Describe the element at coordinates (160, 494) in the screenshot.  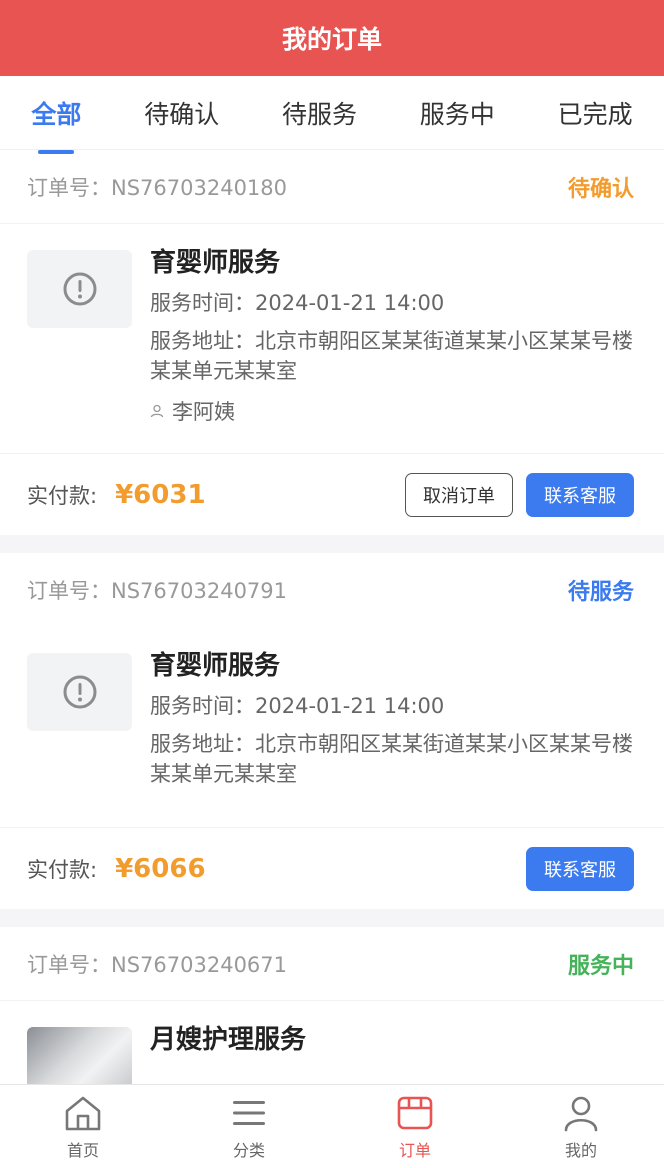
I see `payment-amount: ¥6031` at that location.